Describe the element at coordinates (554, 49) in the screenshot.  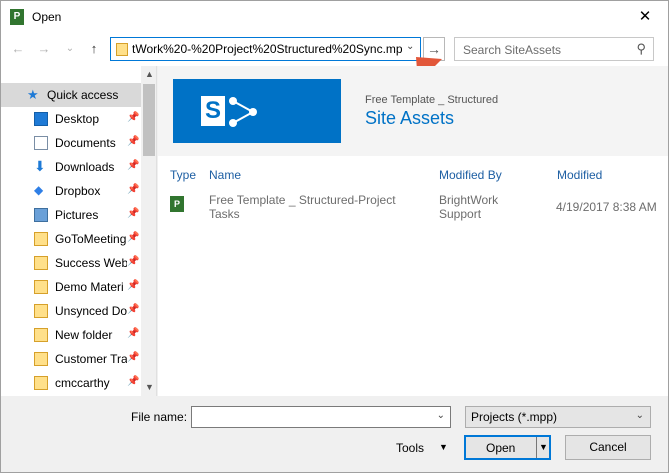
I see `search-input: Search SiteAssets ⚲` at that location.